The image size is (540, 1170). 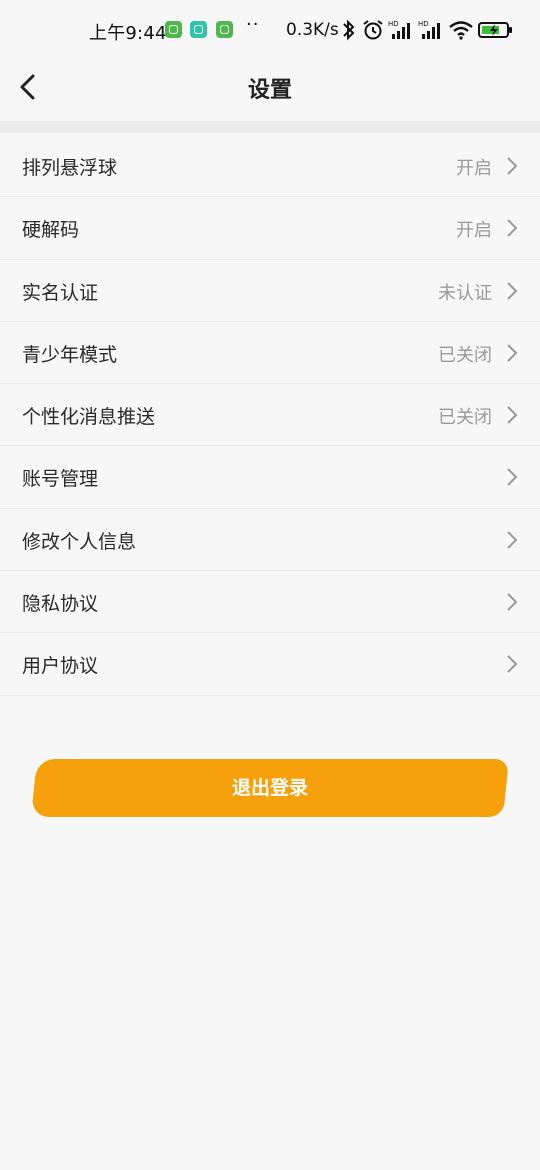 I want to click on logout-button, so click(x=270, y=788).